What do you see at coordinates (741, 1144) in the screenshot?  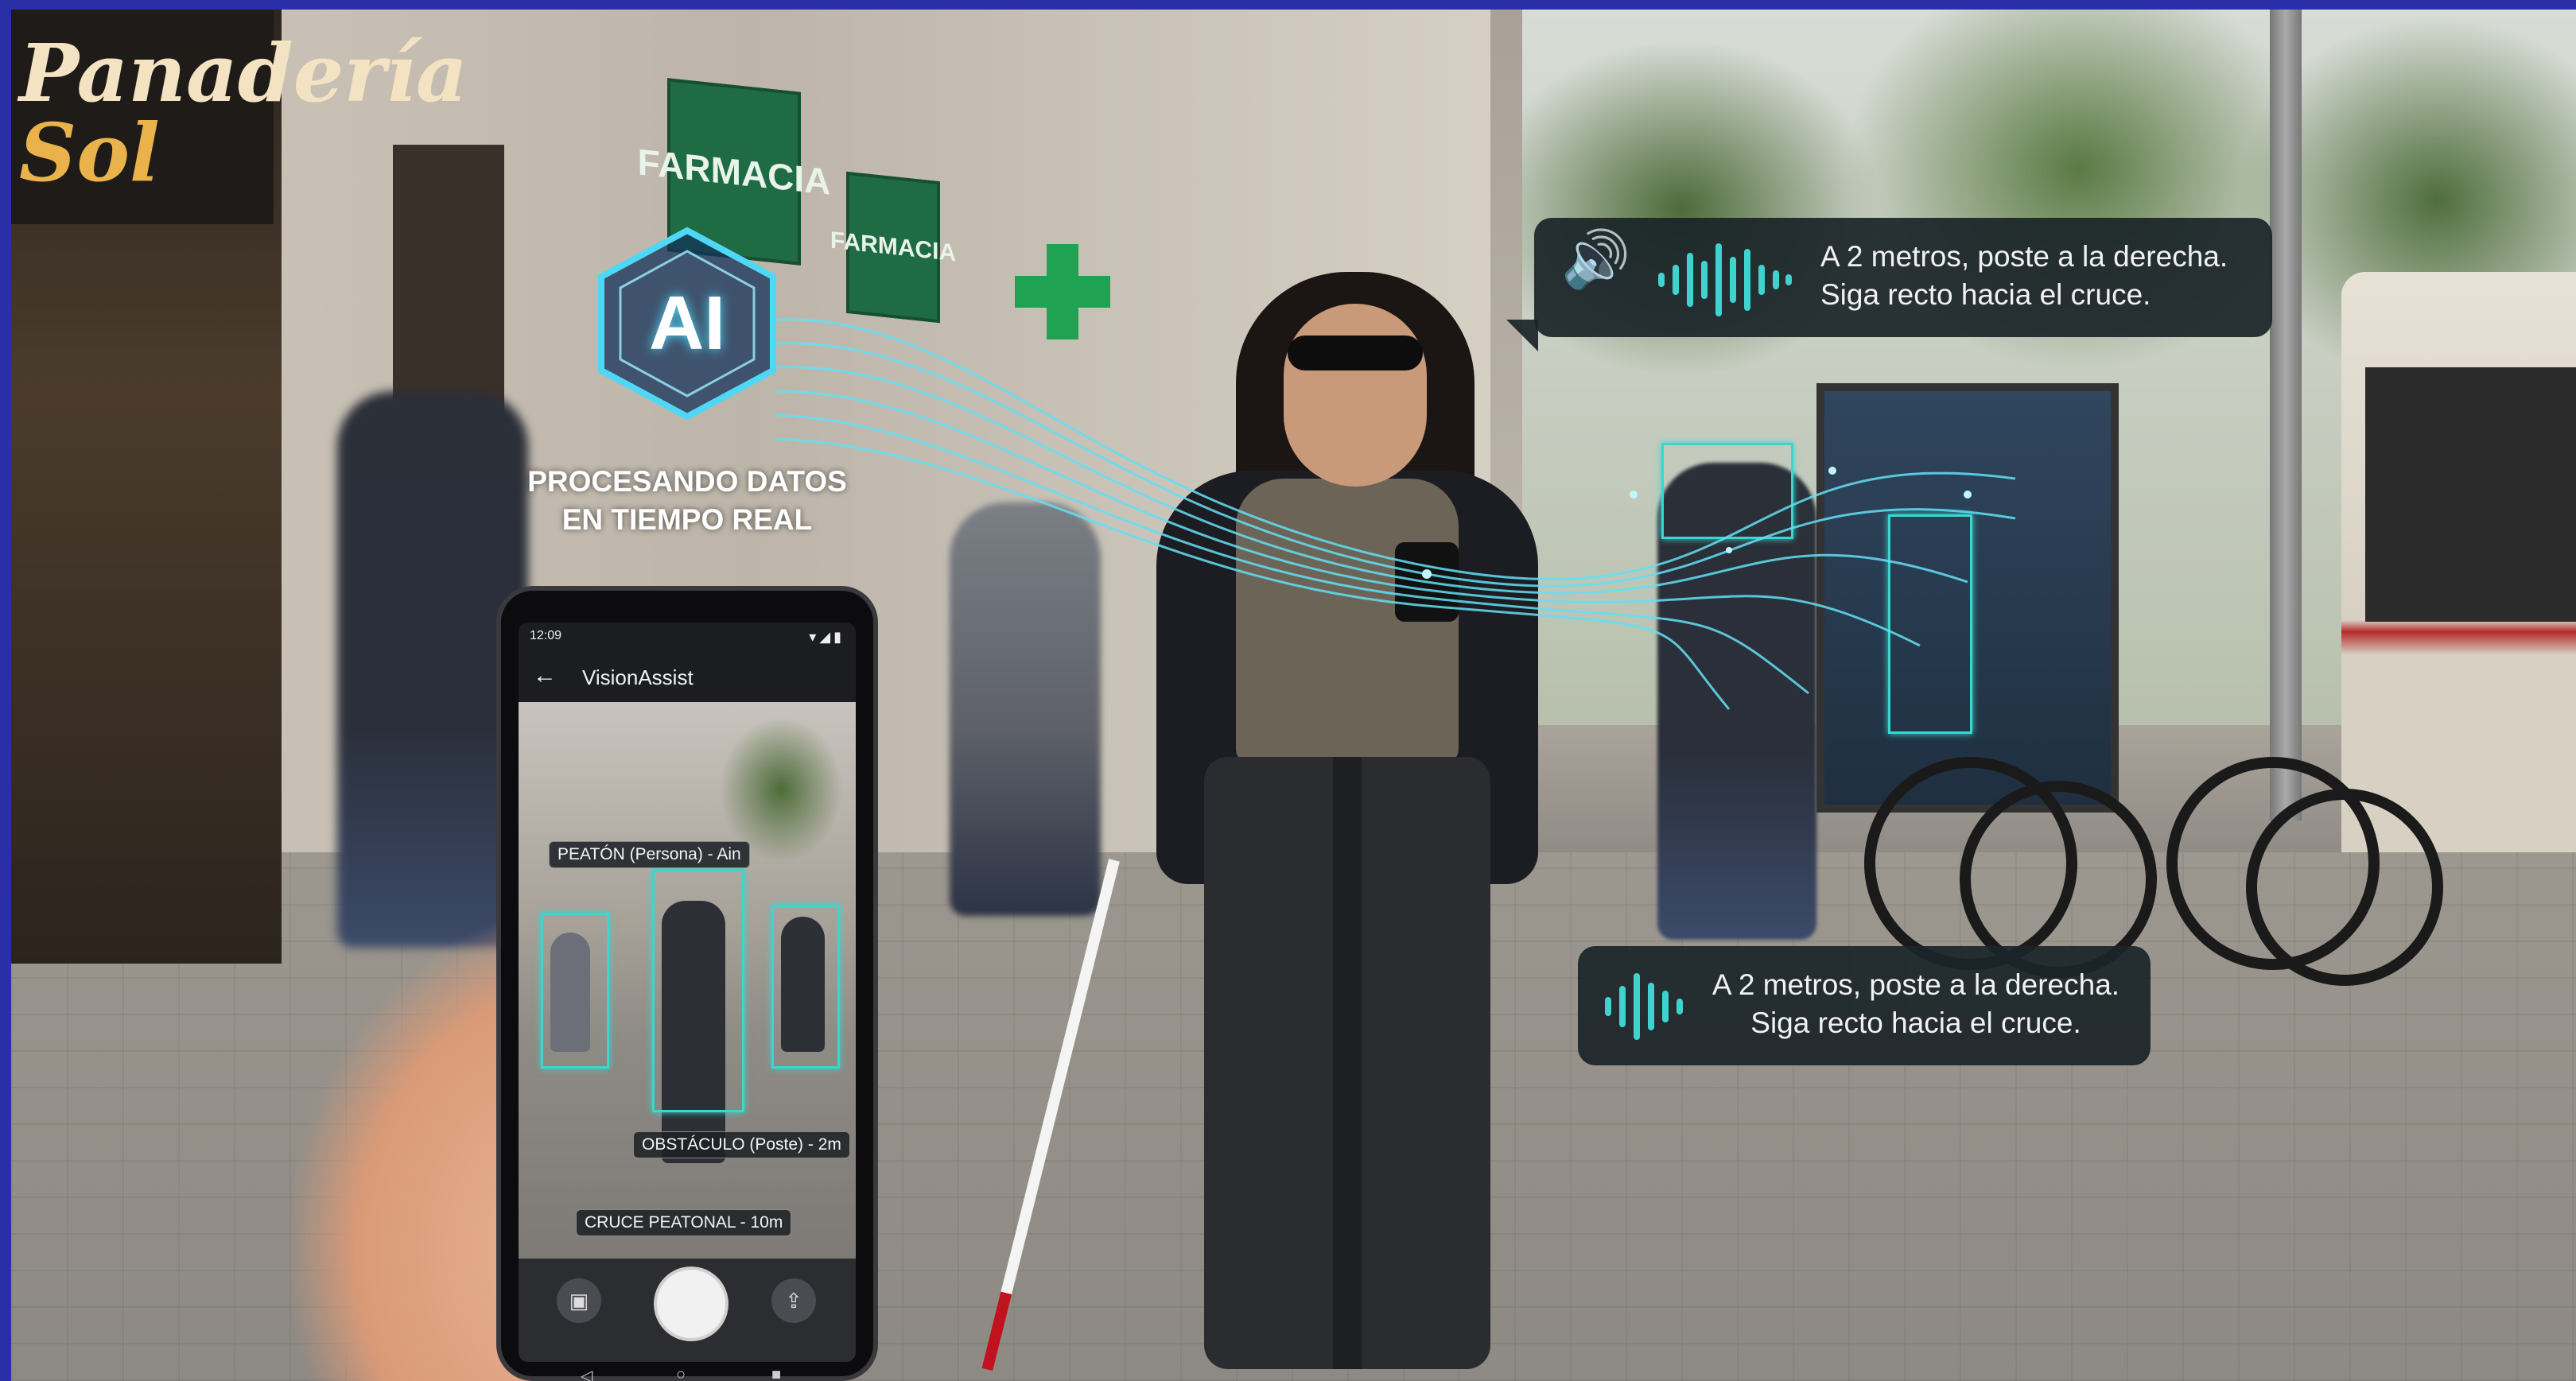 I see `detection-label-obstacle: OBSTÁCULO (Poste) - 2m` at bounding box center [741, 1144].